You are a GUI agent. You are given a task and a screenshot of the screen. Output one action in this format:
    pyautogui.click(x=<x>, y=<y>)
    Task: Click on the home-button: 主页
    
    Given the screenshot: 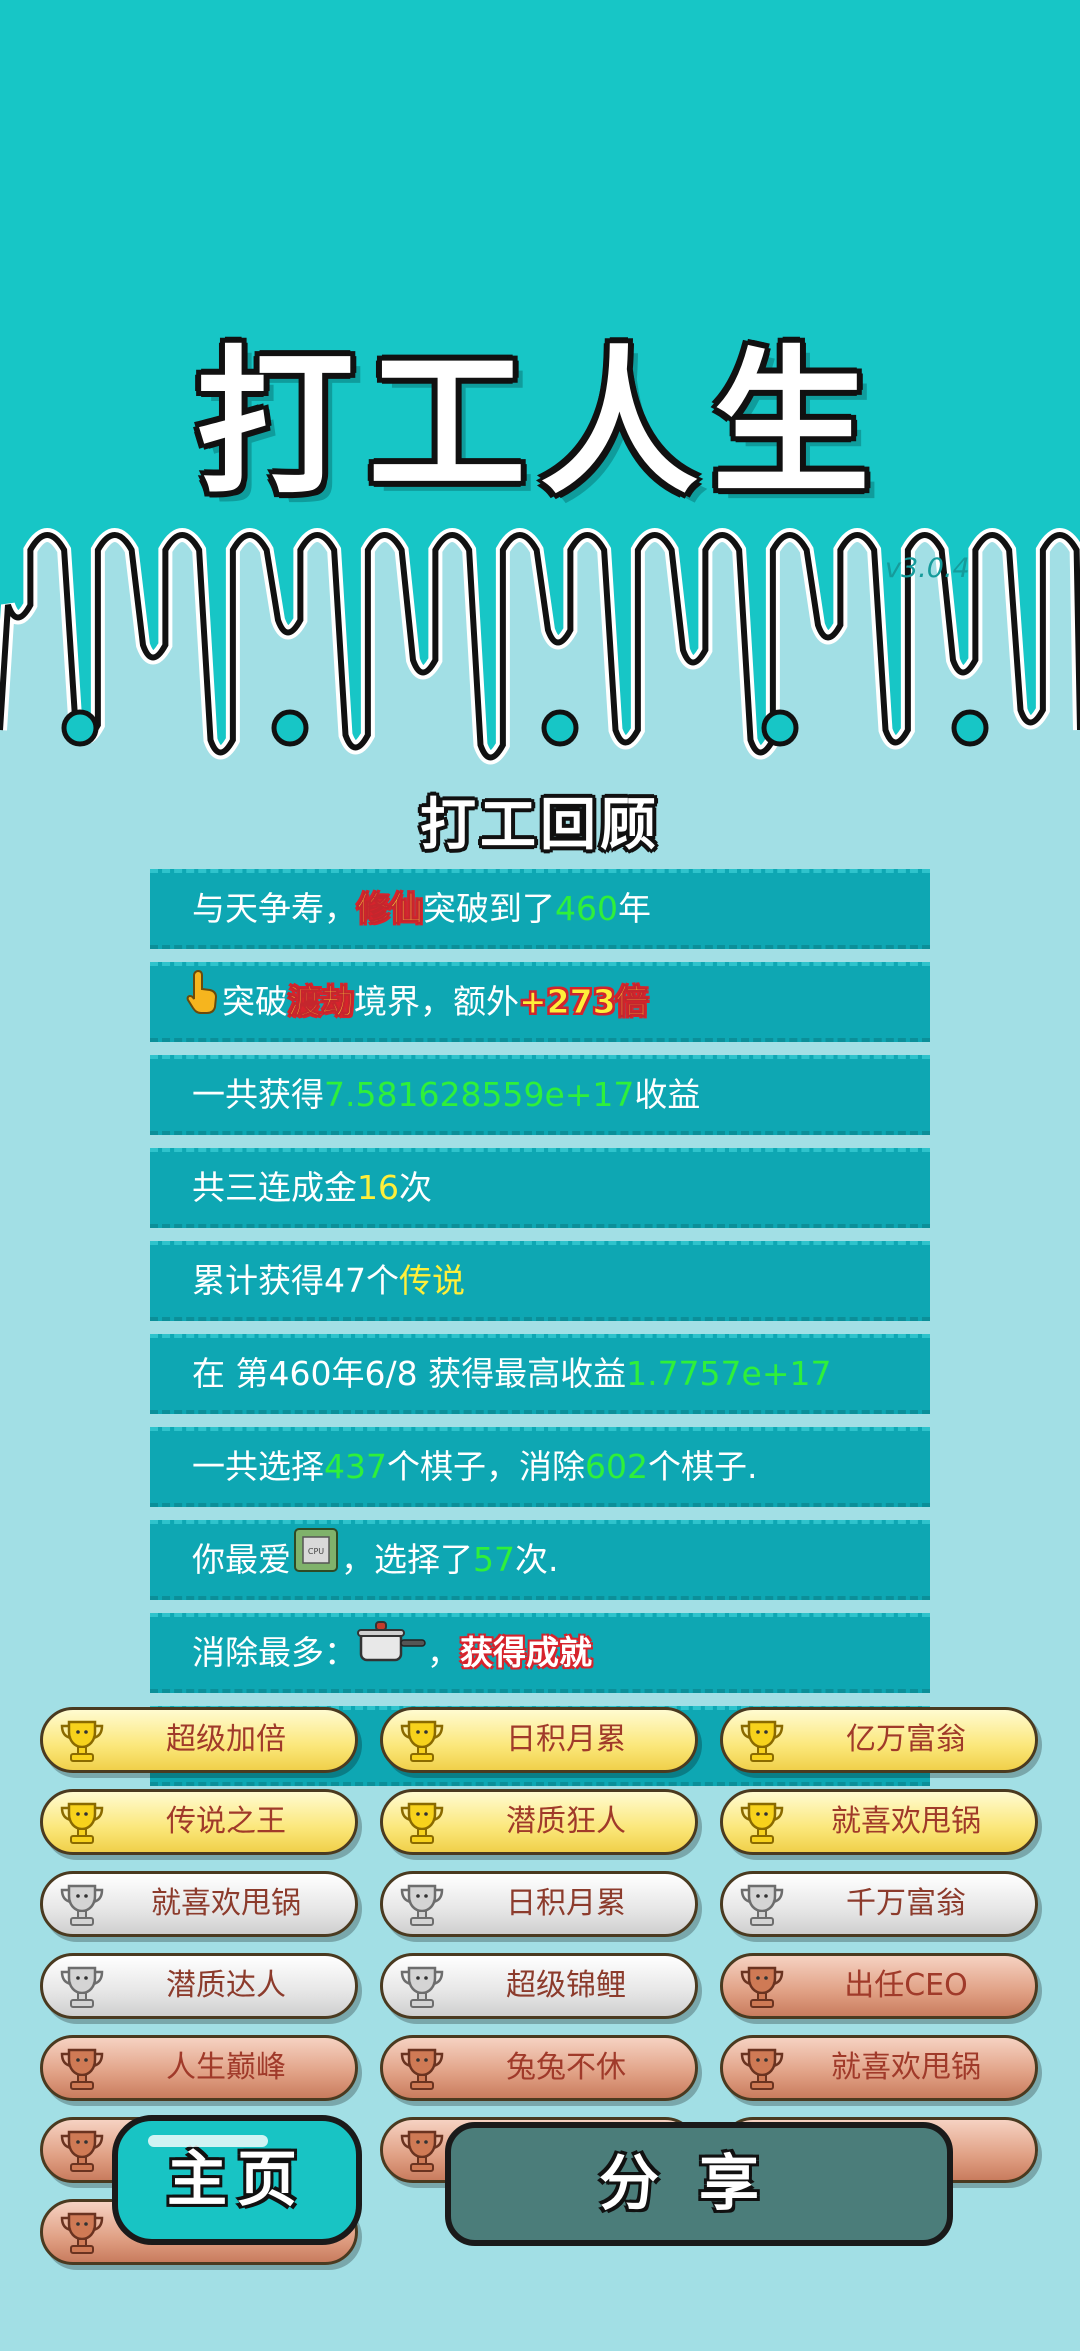 What is the action you would take?
    pyautogui.click(x=237, y=2180)
    